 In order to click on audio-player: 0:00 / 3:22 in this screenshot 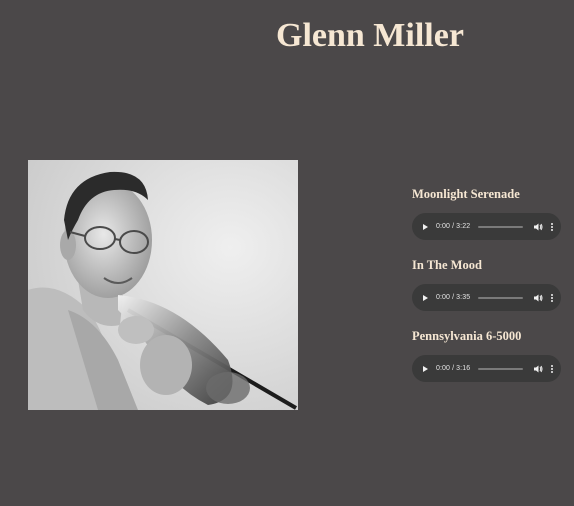, I will do `click(486, 226)`.